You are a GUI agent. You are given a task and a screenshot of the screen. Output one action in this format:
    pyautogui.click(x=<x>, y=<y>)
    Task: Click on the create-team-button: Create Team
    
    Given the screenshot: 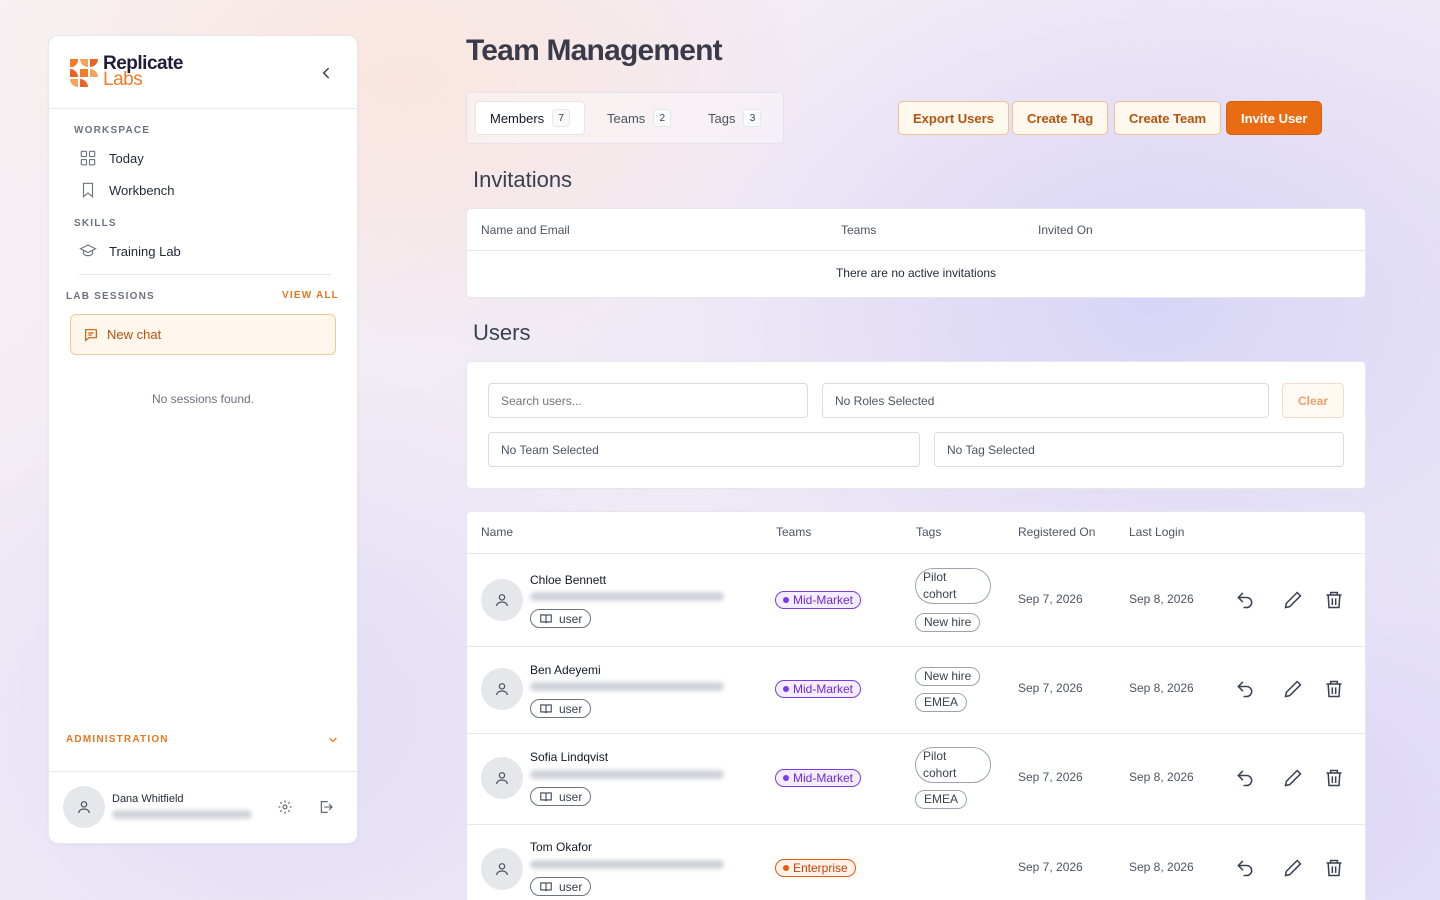 What is the action you would take?
    pyautogui.click(x=1168, y=118)
    